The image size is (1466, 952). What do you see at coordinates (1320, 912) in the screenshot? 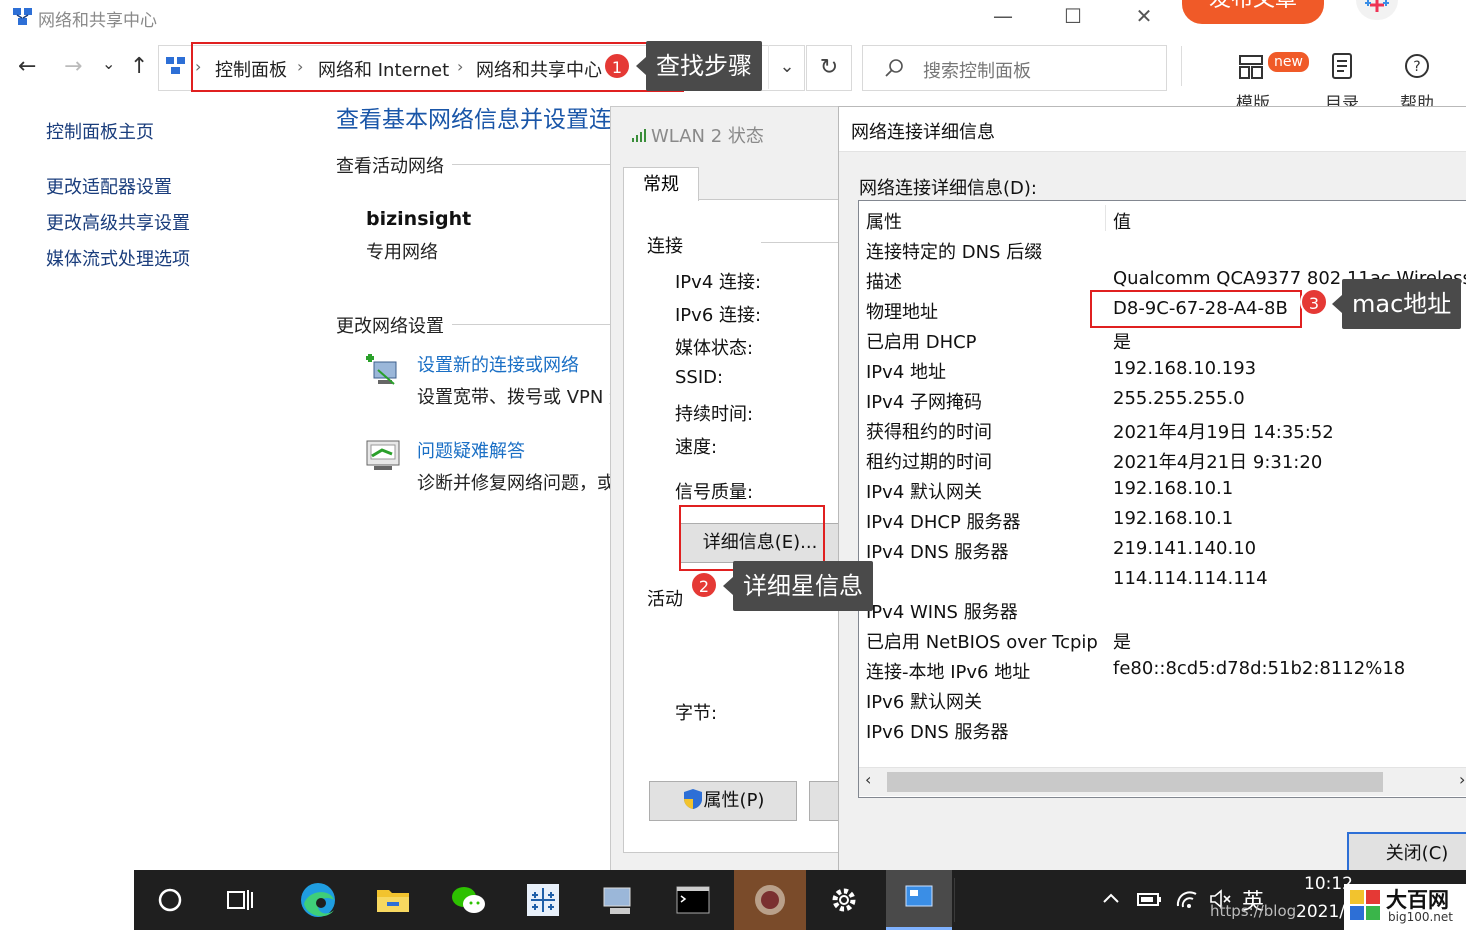
I see `clock-date: 2021/` at bounding box center [1320, 912].